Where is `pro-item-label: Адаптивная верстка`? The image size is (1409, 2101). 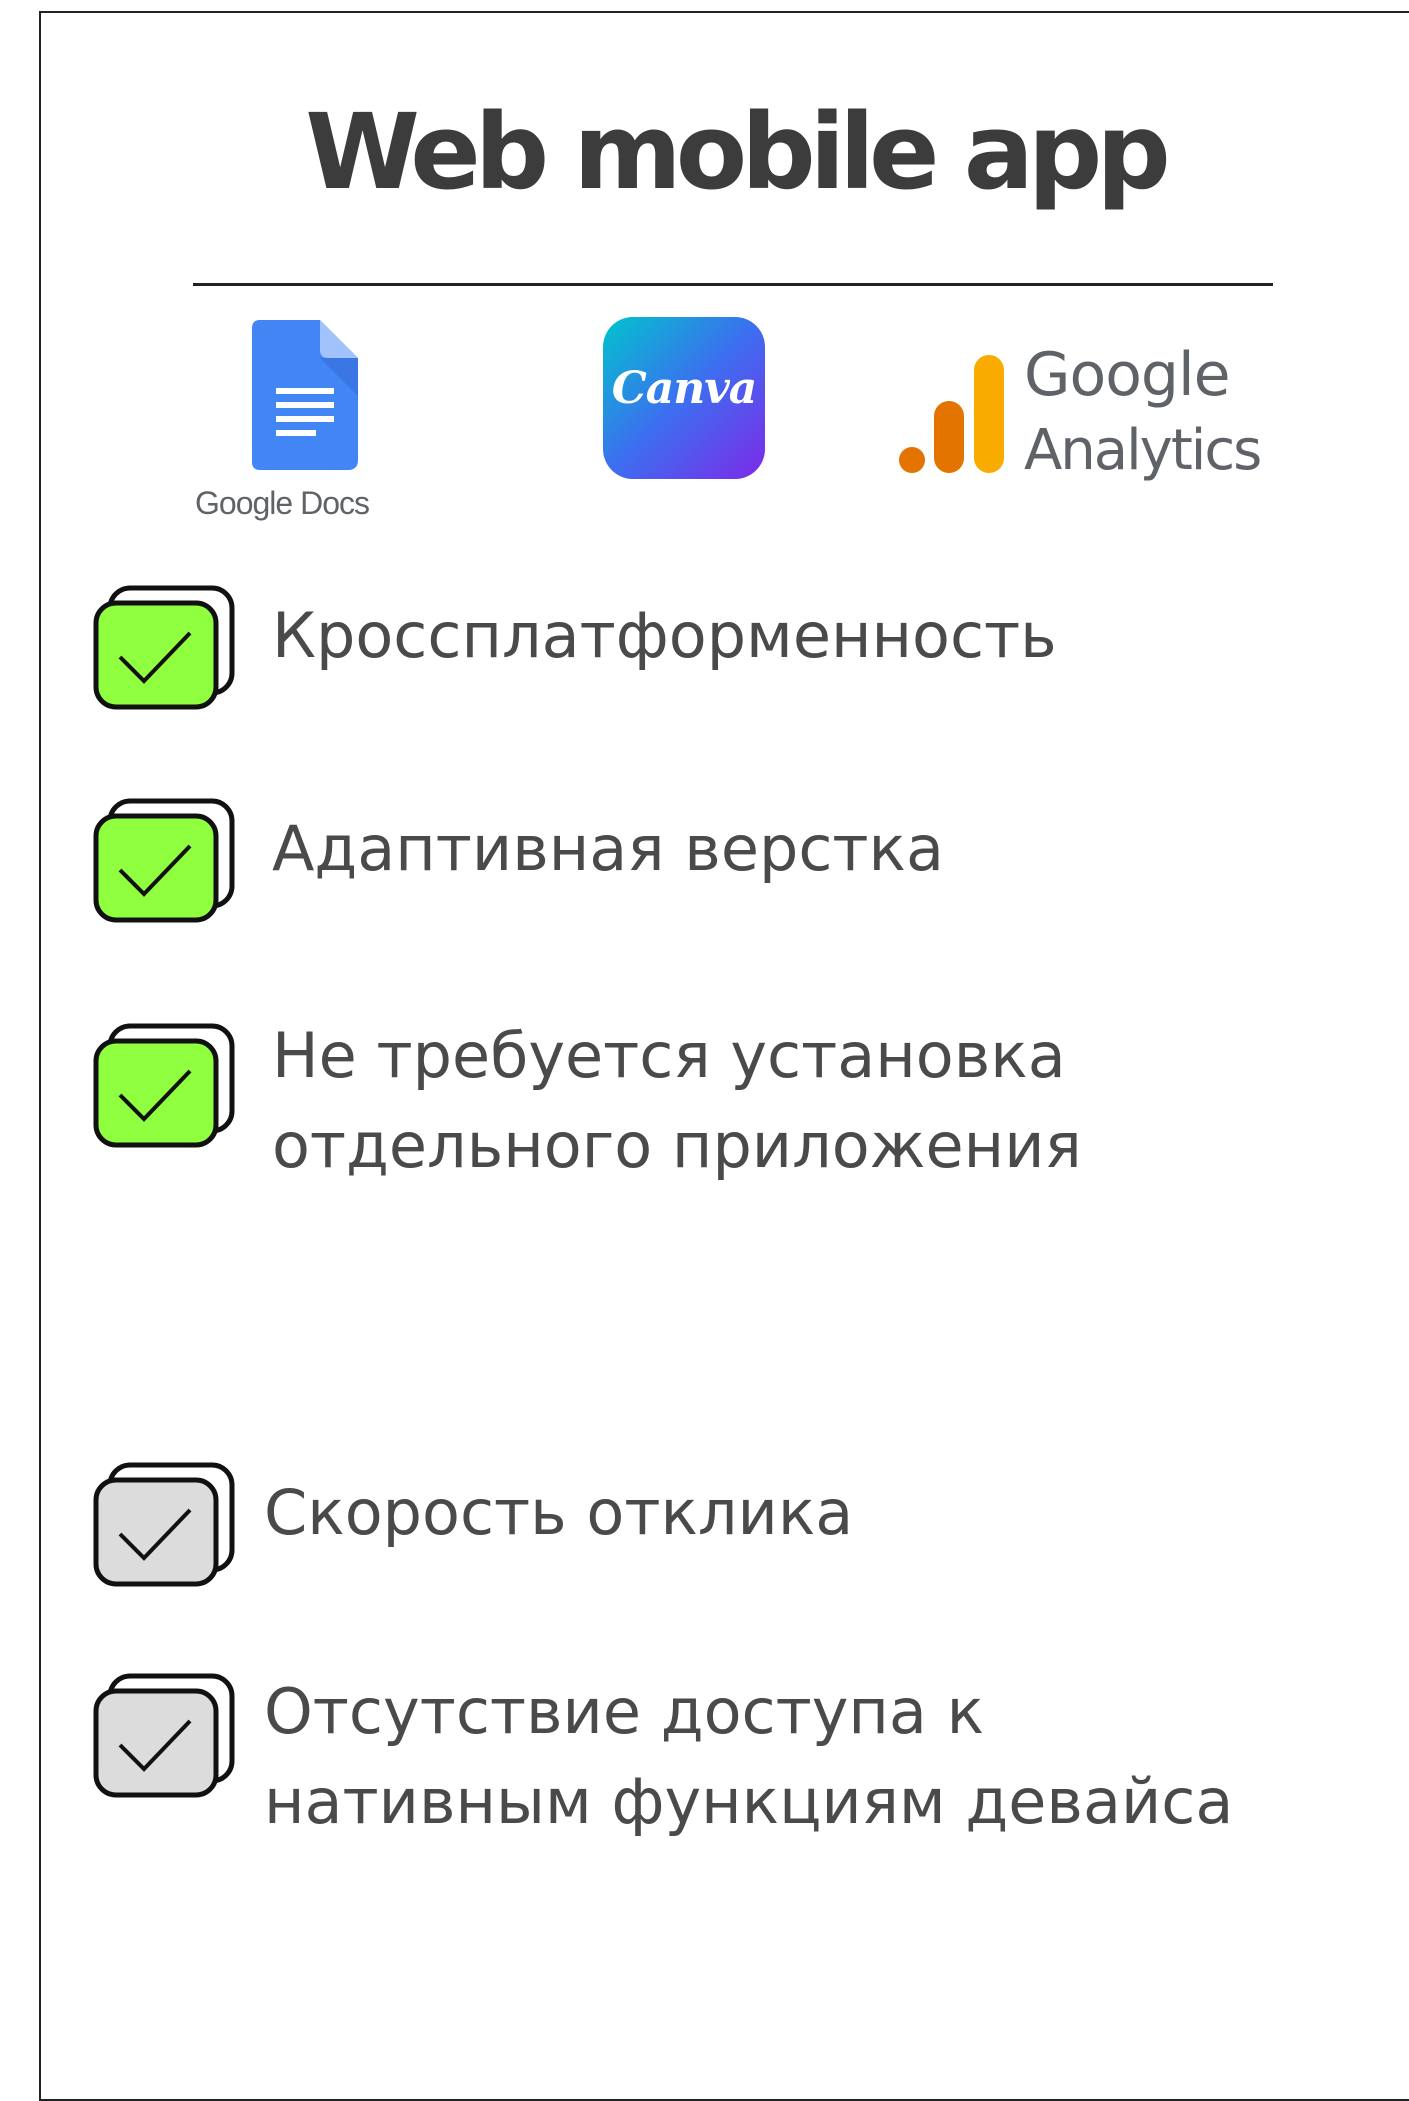
pro-item-label: Адаптивная верстка is located at coordinates (608, 848).